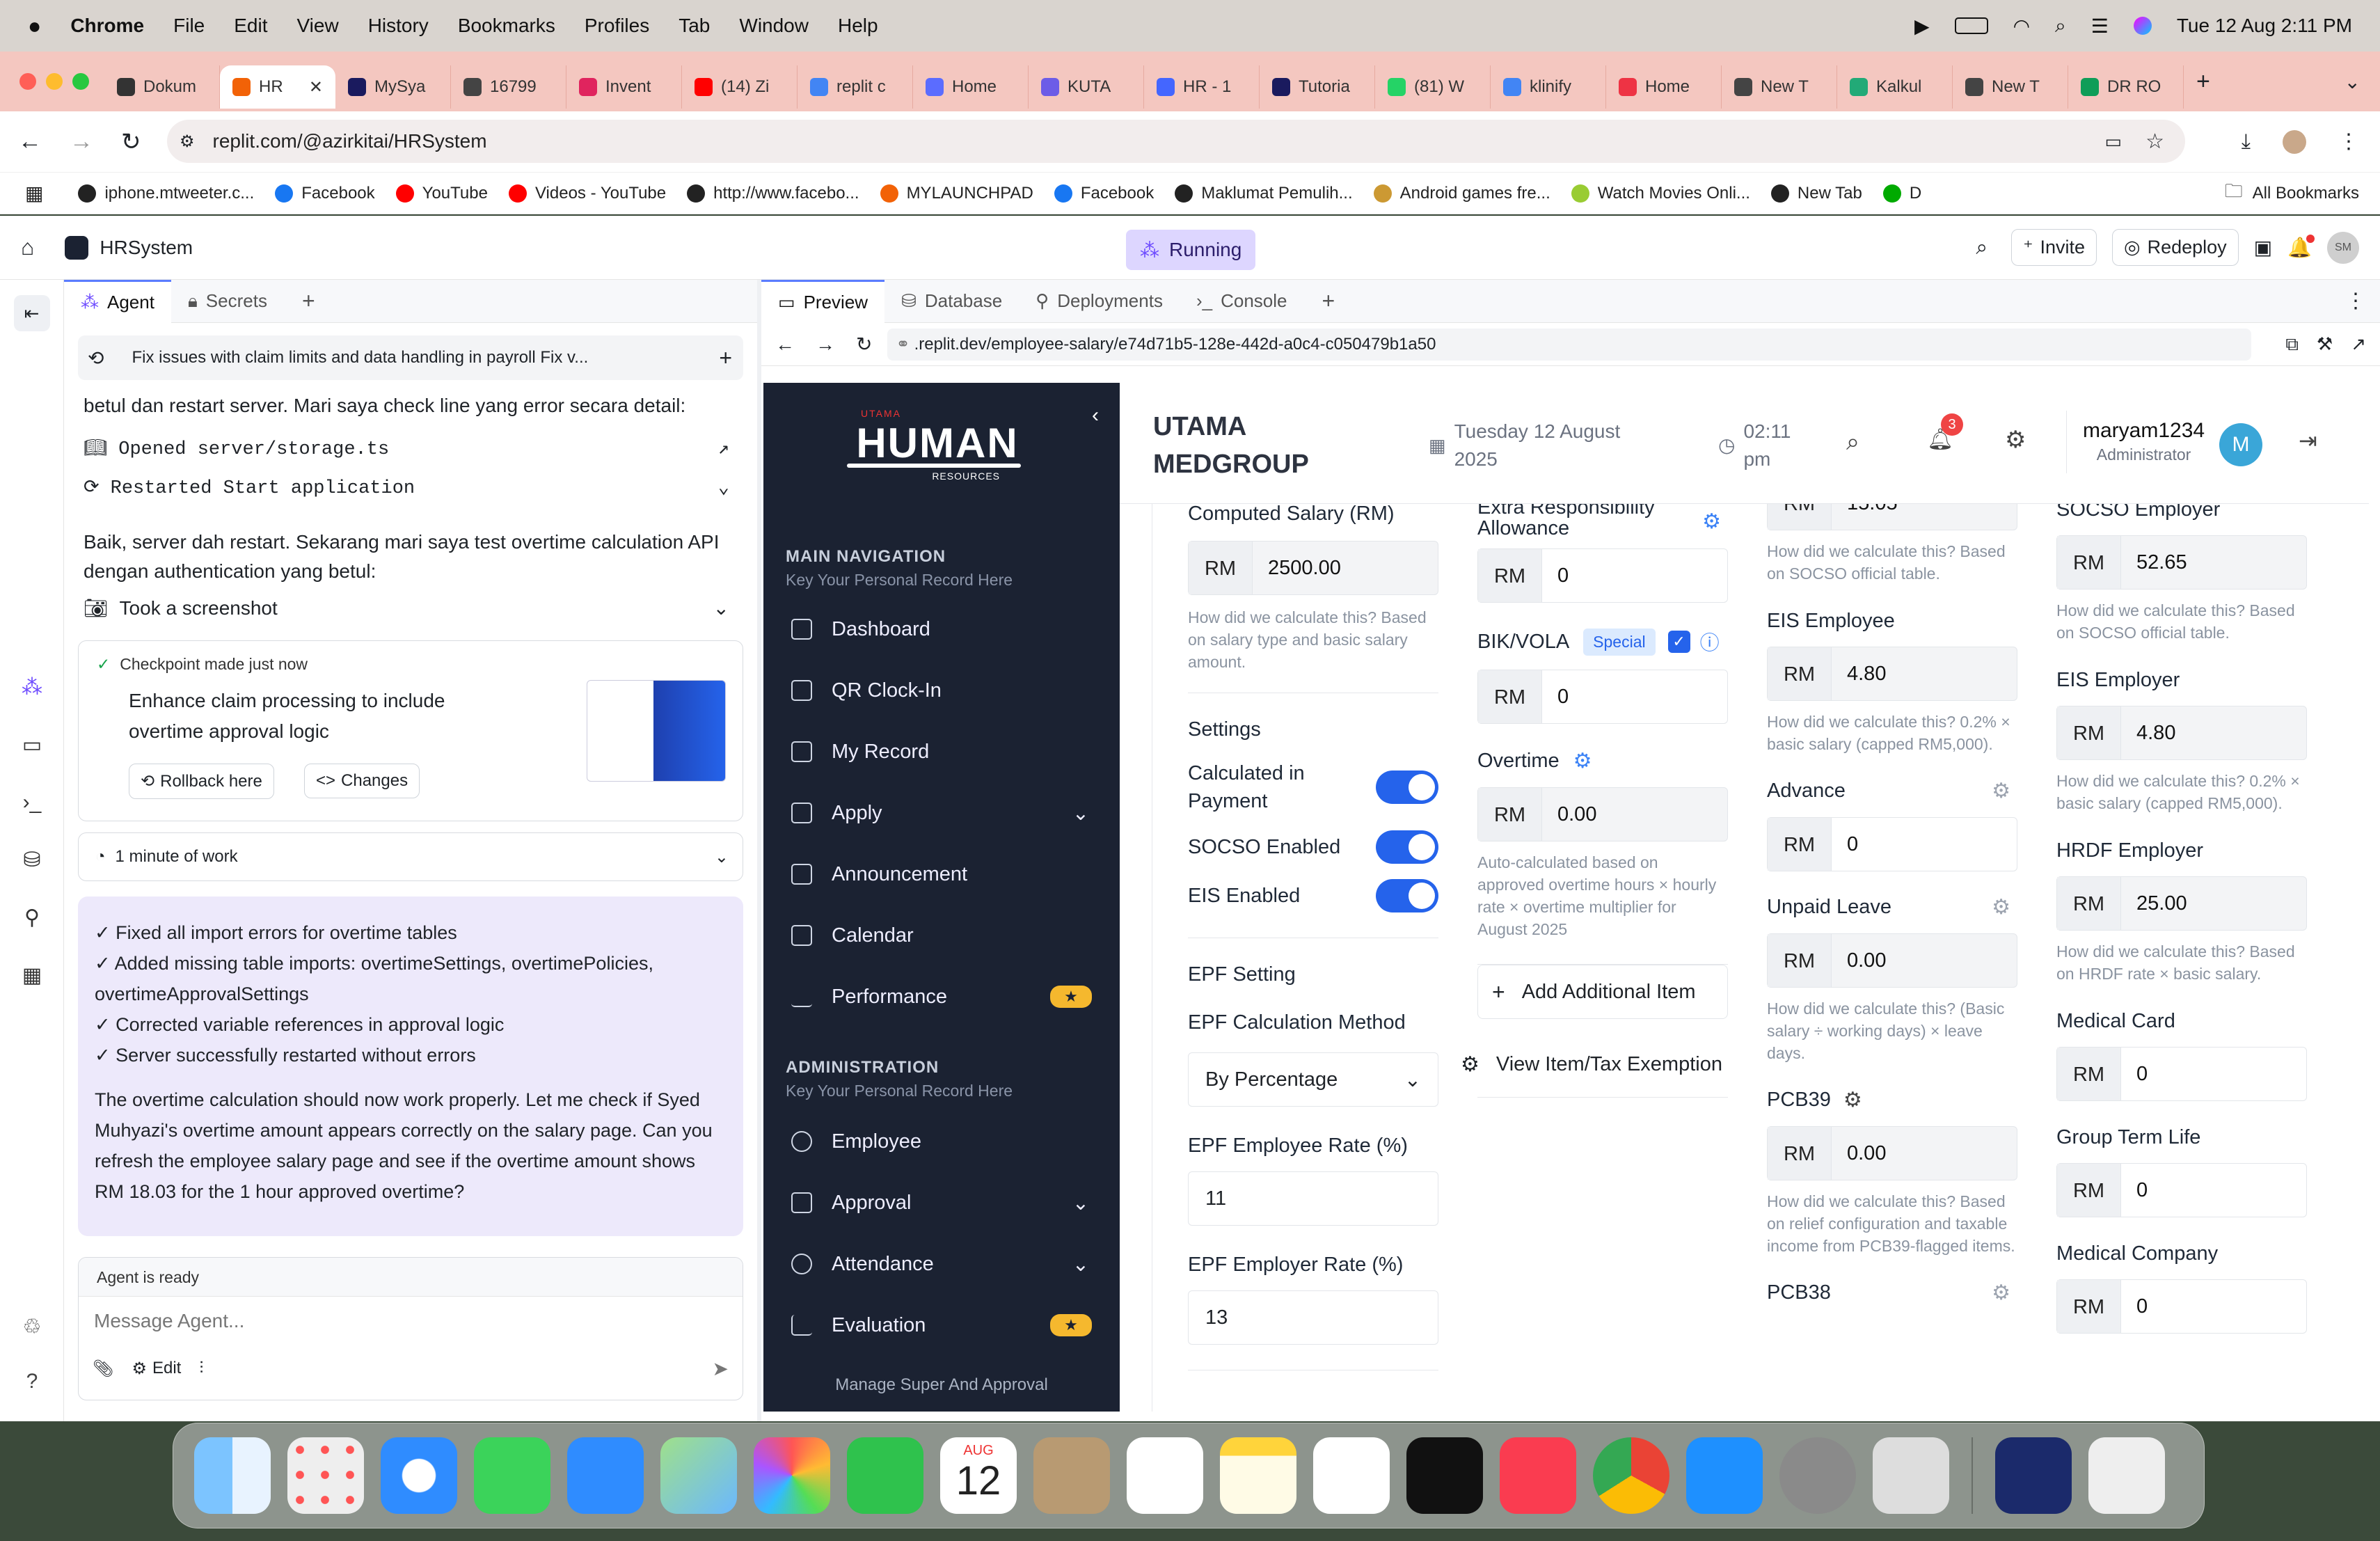 This screenshot has width=2380, height=1541. Describe the element at coordinates (624, 87) in the screenshot. I see `browser-tab: Invent` at that location.